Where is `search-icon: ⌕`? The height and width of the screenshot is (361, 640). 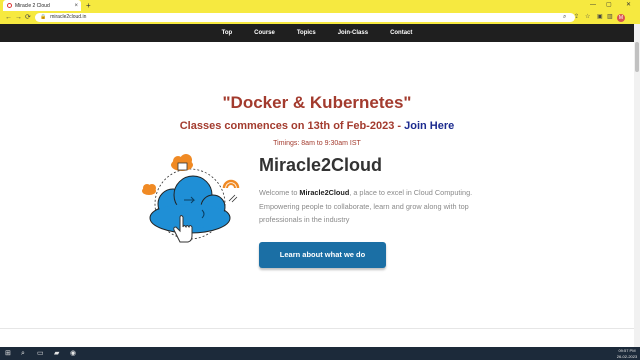 search-icon: ⌕ is located at coordinates (23, 353).